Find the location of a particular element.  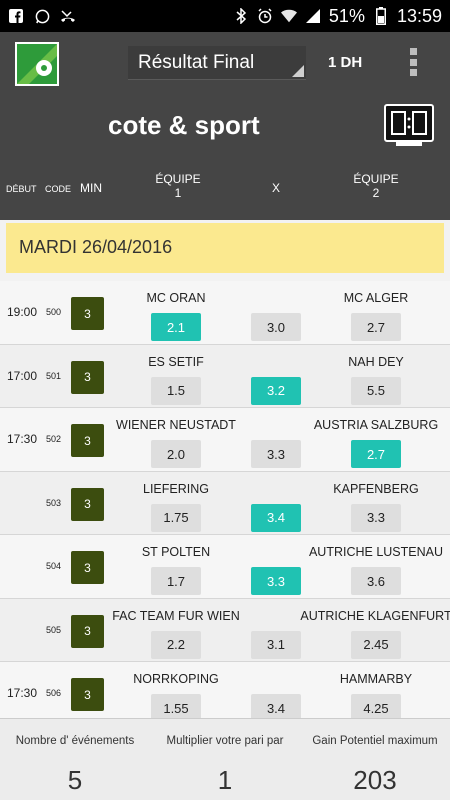

match-code: 501 is located at coordinates (54, 375).